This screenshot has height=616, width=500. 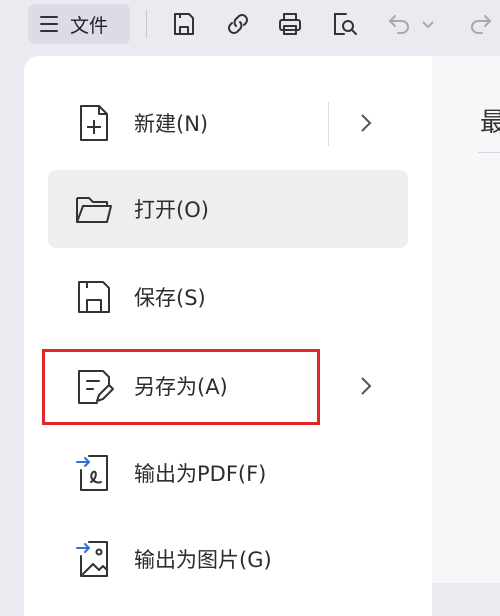 What do you see at coordinates (290, 24) in the screenshot?
I see `print-icon` at bounding box center [290, 24].